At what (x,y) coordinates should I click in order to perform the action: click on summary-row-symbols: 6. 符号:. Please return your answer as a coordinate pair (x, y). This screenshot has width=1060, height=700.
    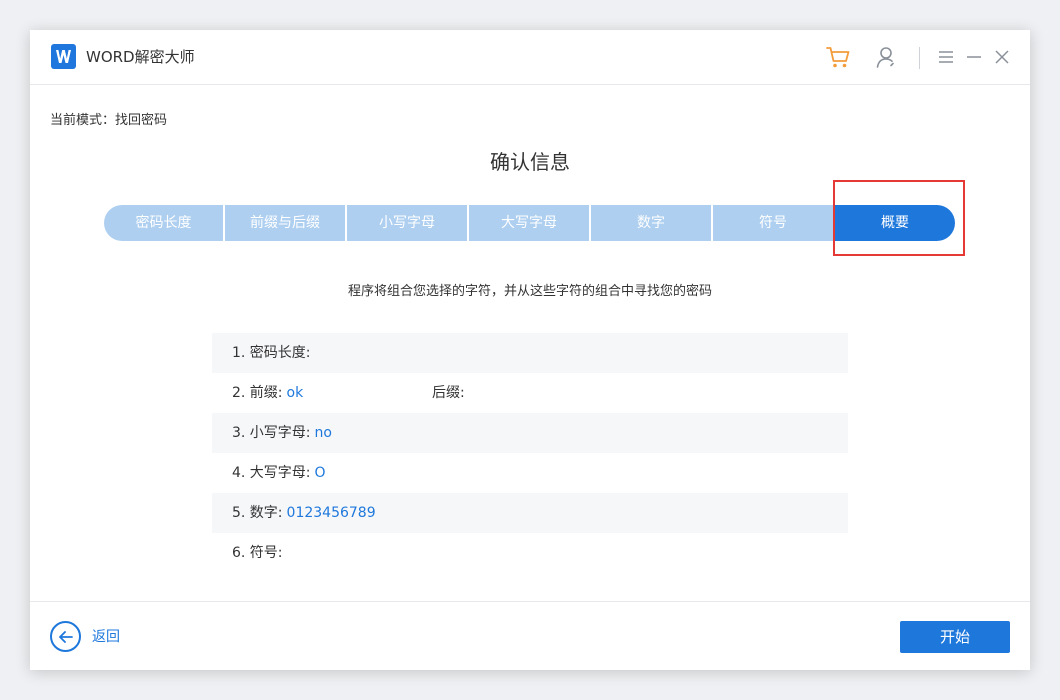
    Looking at the image, I should click on (530, 553).